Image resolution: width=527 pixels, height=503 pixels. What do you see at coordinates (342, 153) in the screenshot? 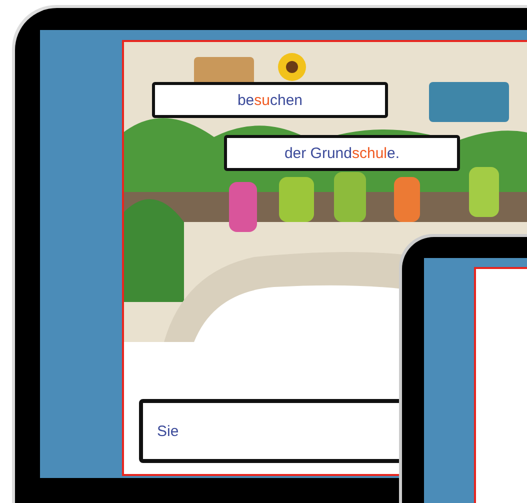
I see `word-chip: der Grundschule.` at bounding box center [342, 153].